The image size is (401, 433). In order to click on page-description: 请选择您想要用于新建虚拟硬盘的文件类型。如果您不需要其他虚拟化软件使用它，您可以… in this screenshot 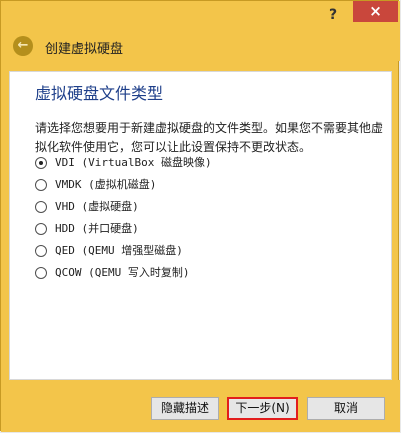, I will do `click(209, 137)`.